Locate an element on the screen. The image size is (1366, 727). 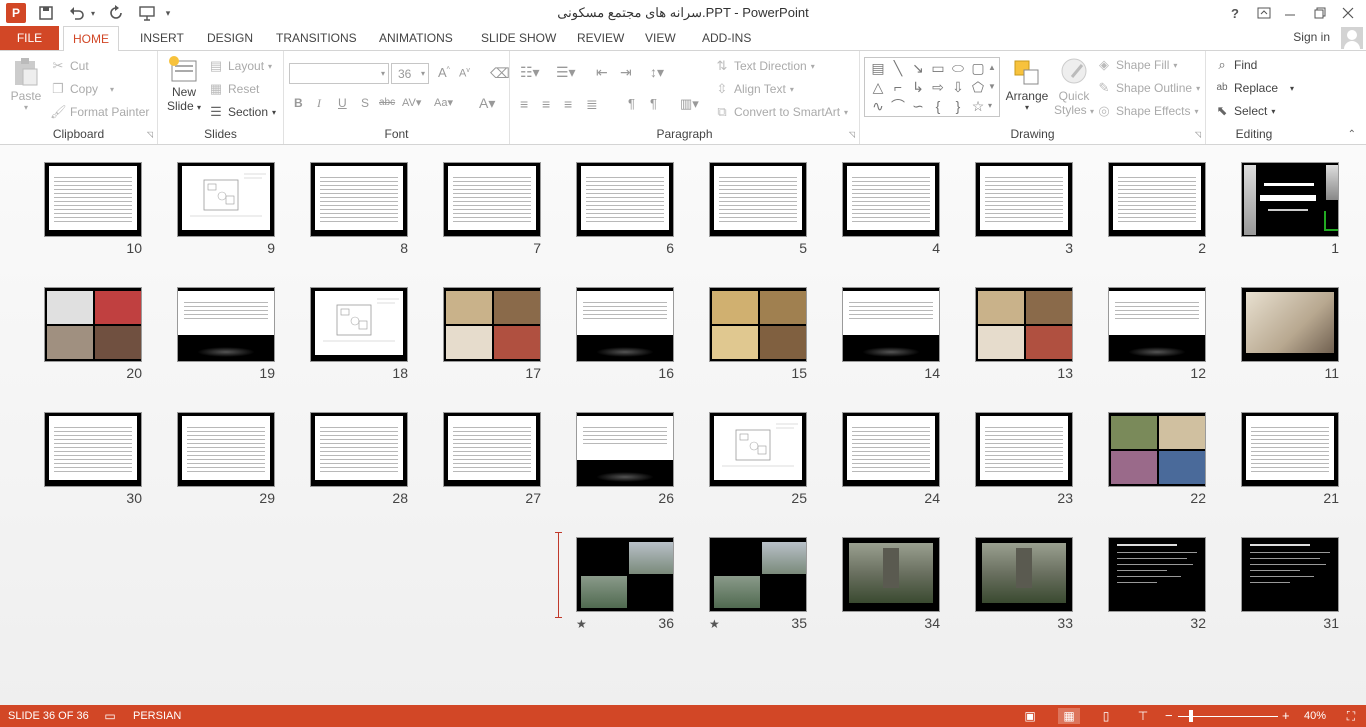
restore-icon is located at coordinates (1320, 13).